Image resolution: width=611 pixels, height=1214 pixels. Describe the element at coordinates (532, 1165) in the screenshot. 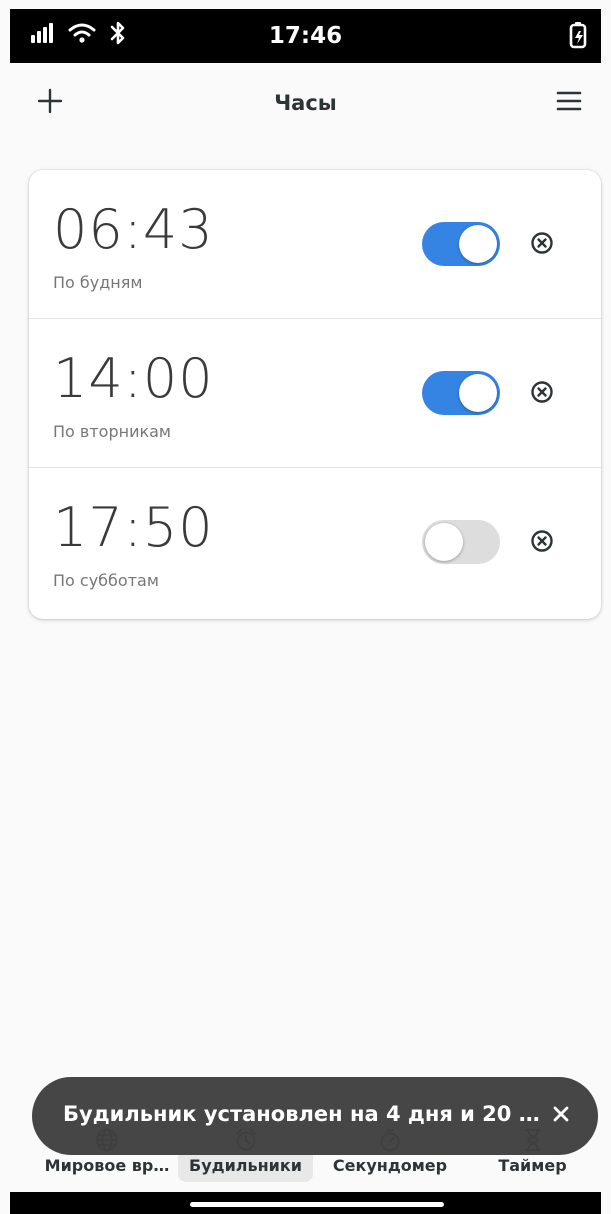

I see `tab-label: Таймер` at that location.